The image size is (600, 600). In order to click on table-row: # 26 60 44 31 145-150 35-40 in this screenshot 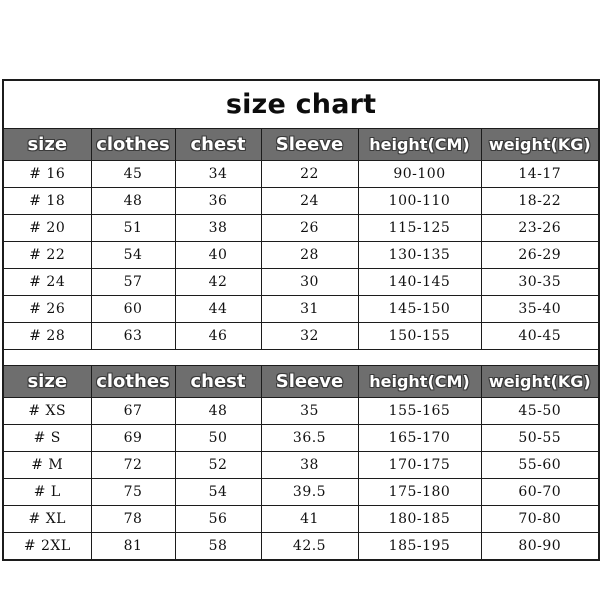, I will do `click(301, 309)`.